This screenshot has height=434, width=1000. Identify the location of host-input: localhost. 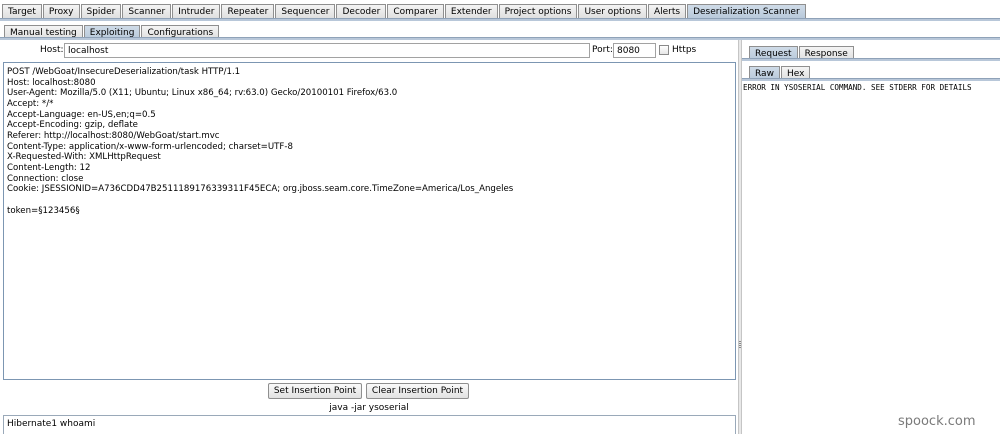
(327, 50).